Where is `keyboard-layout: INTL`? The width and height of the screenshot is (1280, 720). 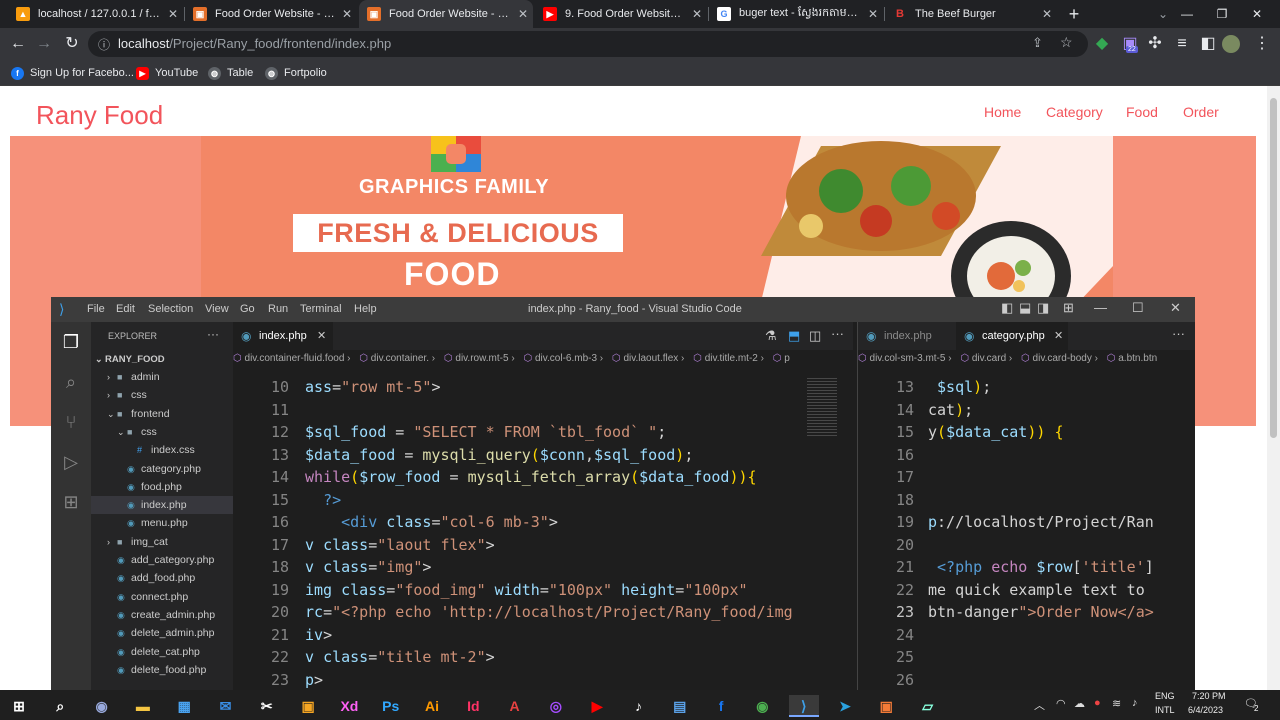 keyboard-layout: INTL is located at coordinates (1165, 710).